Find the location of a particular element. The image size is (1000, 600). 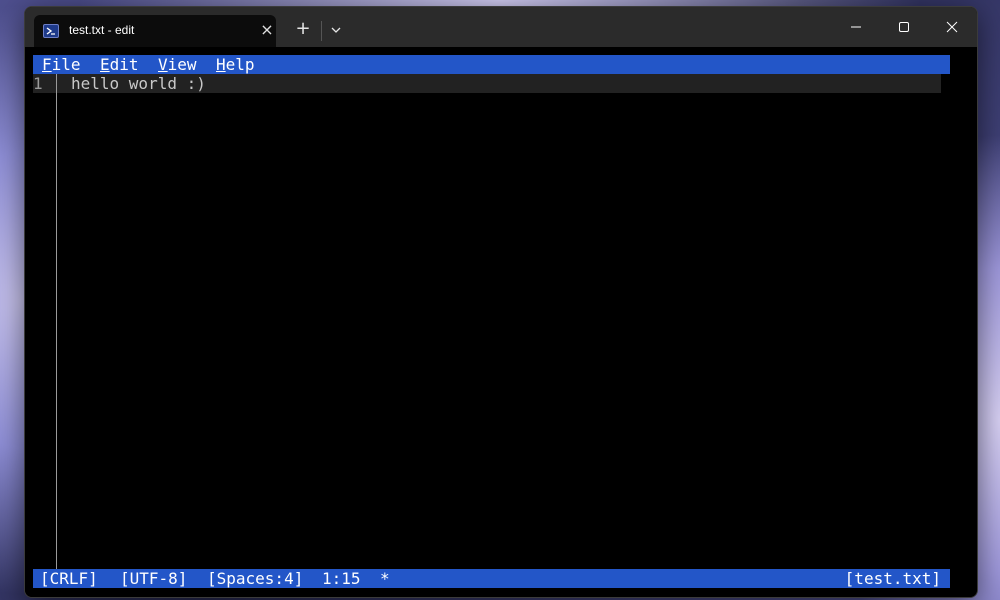

menu-help-label: elp is located at coordinates (240, 64).